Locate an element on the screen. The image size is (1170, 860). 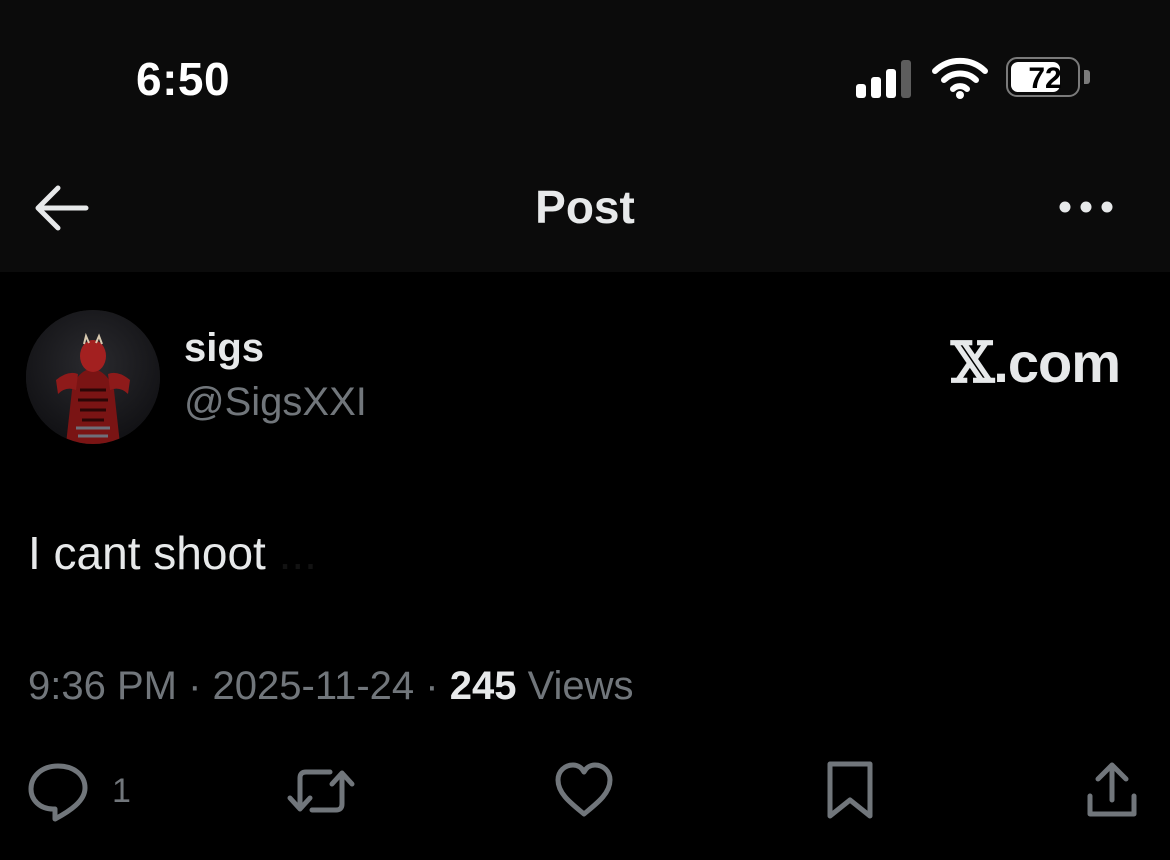
repost-button is located at coordinates (321, 791).